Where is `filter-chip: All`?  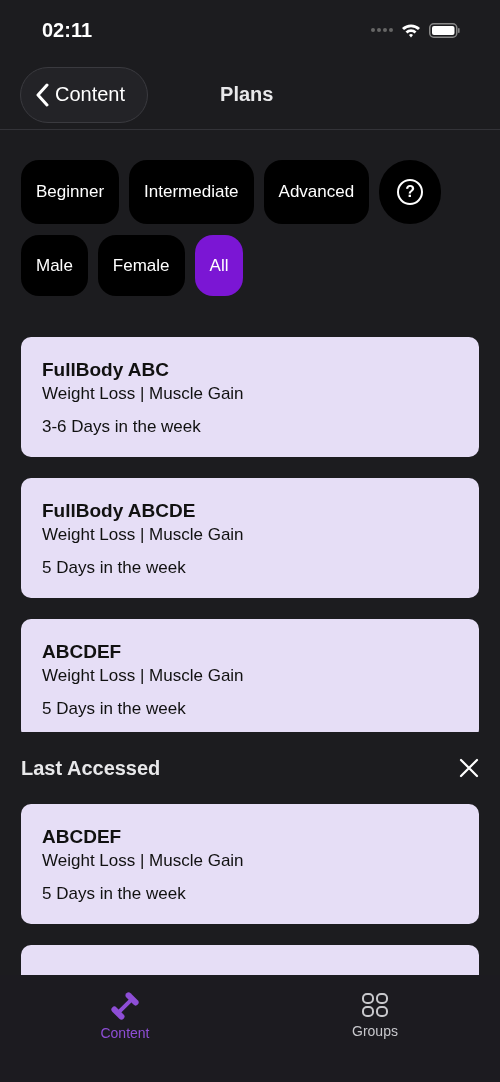
filter-chip: All is located at coordinates (219, 265).